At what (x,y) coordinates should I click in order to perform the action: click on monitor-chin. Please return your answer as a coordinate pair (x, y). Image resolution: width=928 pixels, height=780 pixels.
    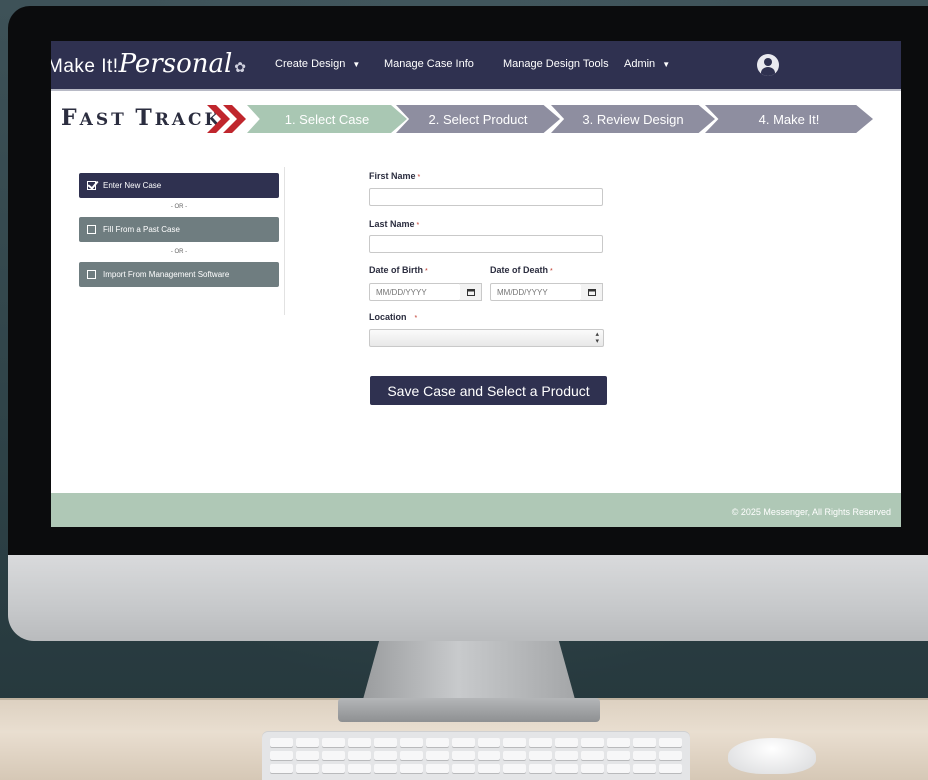
    Looking at the image, I should click on (468, 598).